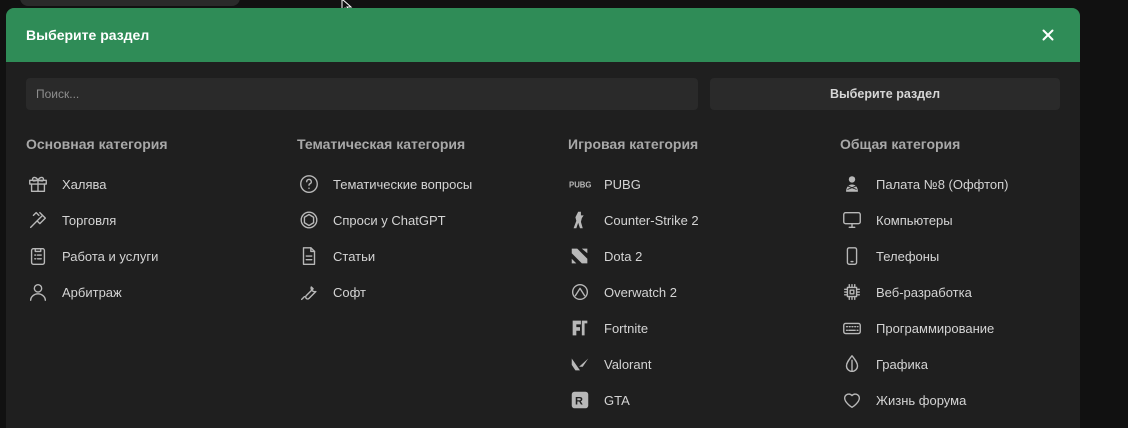  What do you see at coordinates (623, 256) in the screenshot?
I see `category-item-label: Dota 2` at bounding box center [623, 256].